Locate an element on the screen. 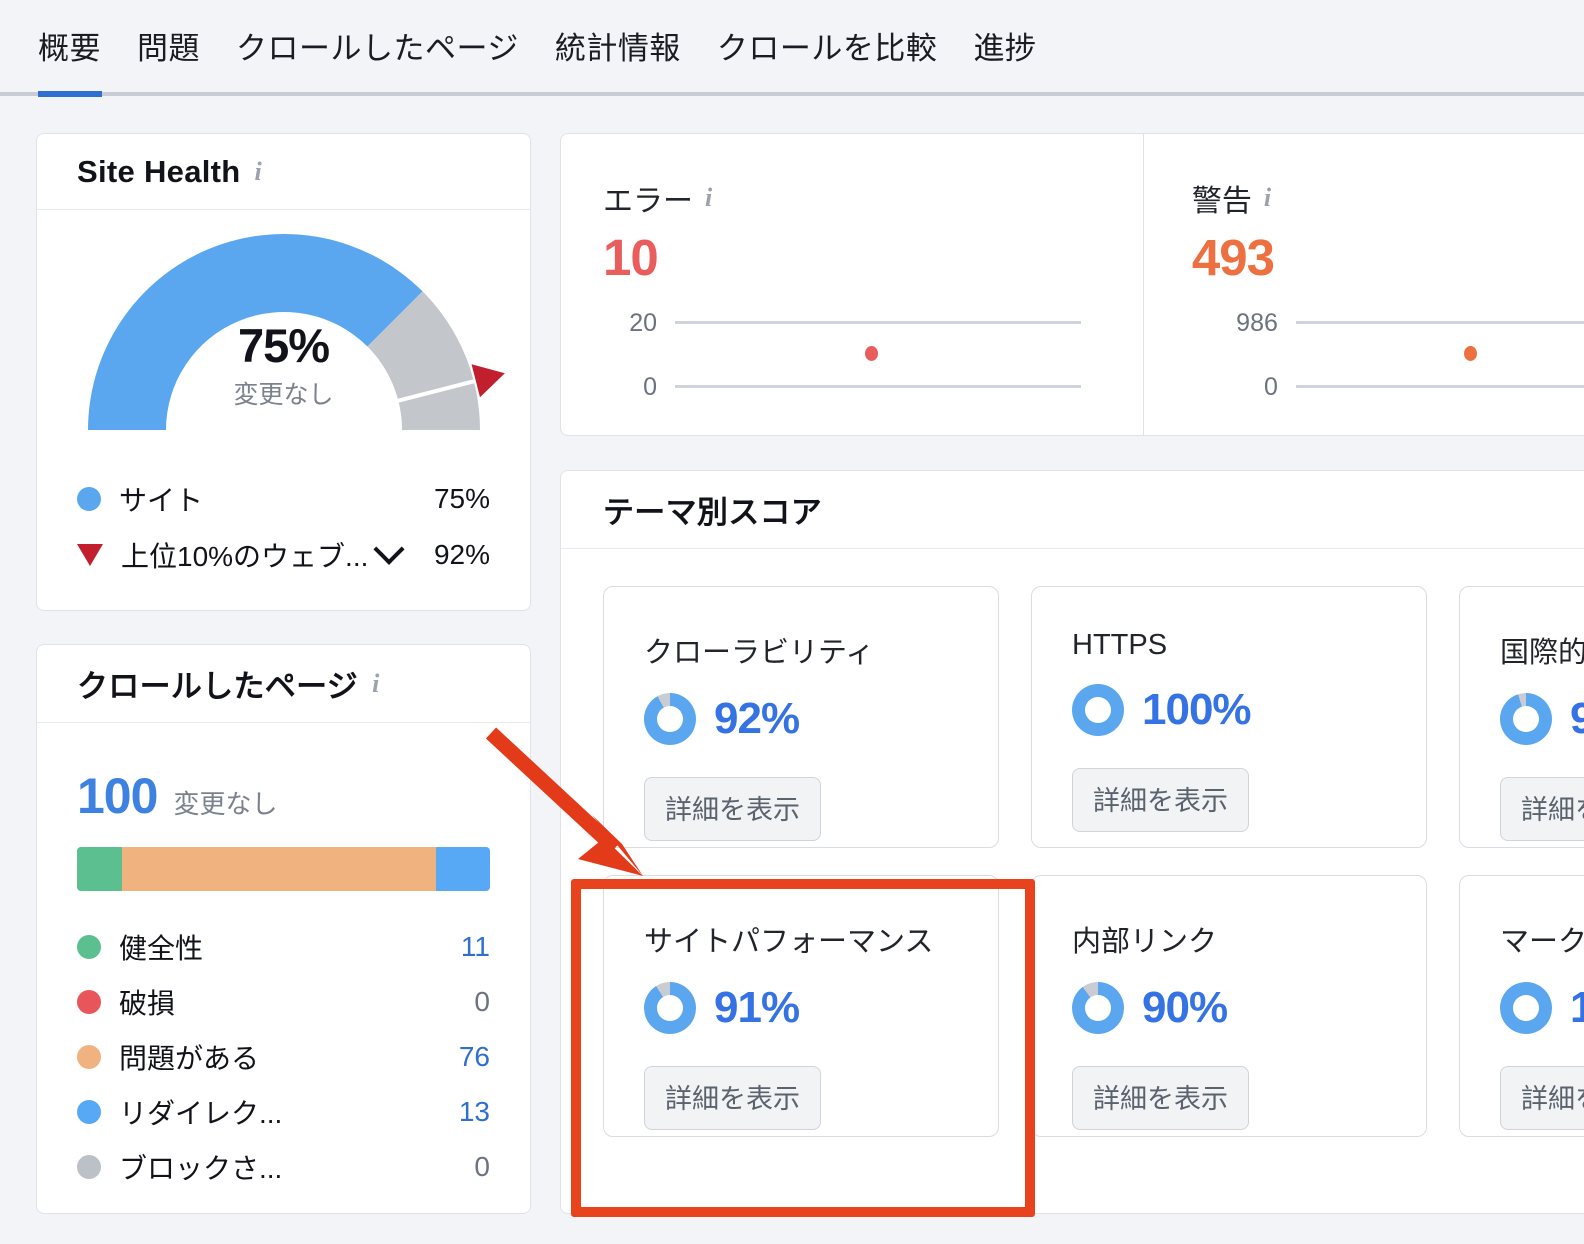  site-health-gauge: 75% 変更なし is located at coordinates (284, 325).